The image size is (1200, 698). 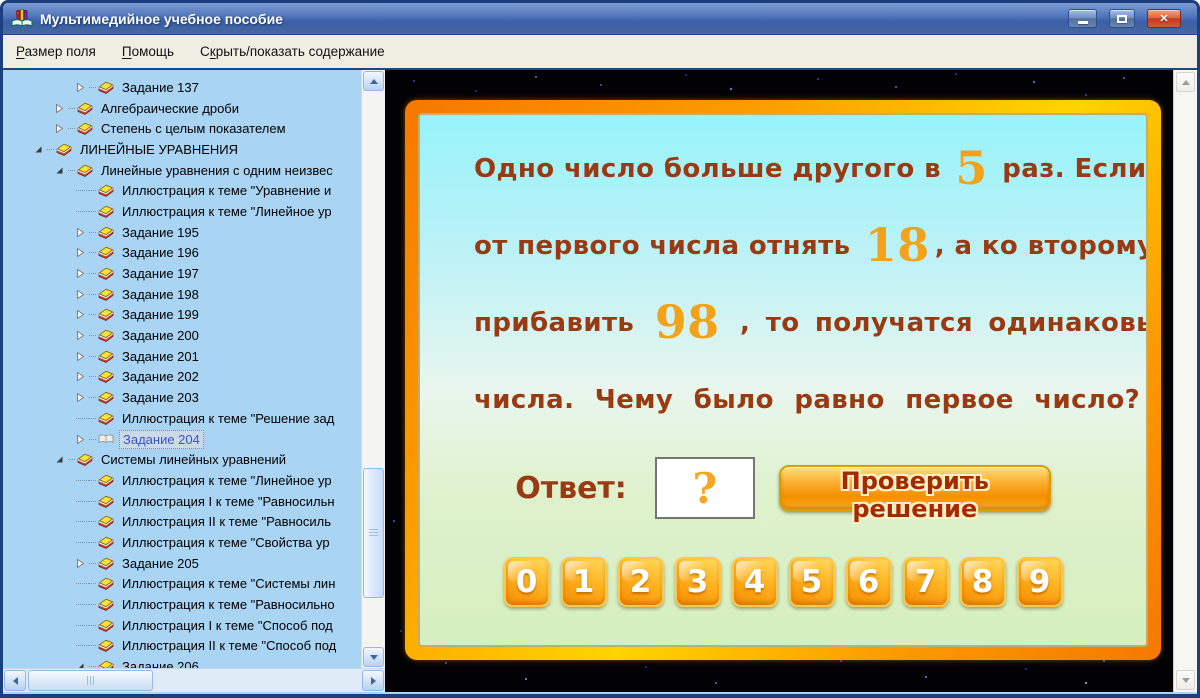 What do you see at coordinates (160, 274) in the screenshot?
I see `tree-item-label: Задание 197` at bounding box center [160, 274].